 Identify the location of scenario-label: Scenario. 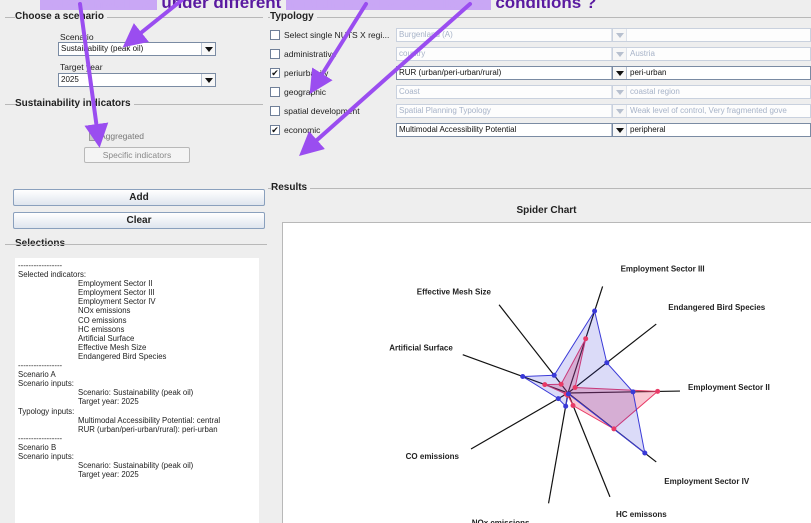
(77, 37).